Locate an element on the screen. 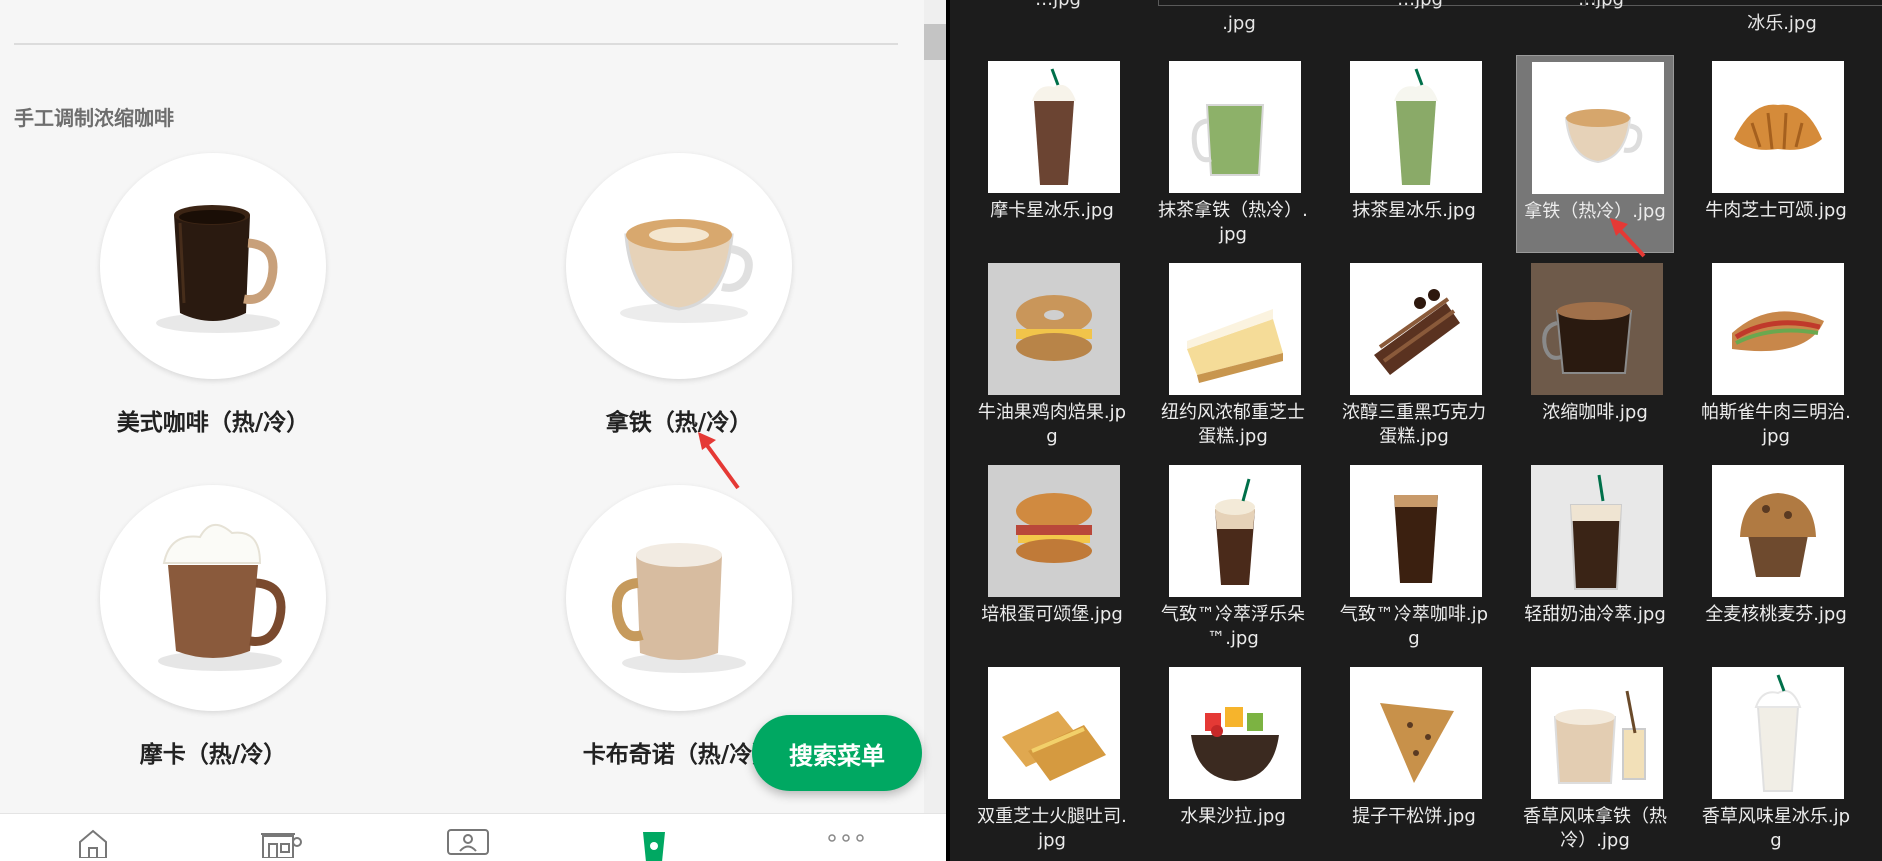 The width and height of the screenshot is (1882, 861). nav-more is located at coordinates (846, 837).